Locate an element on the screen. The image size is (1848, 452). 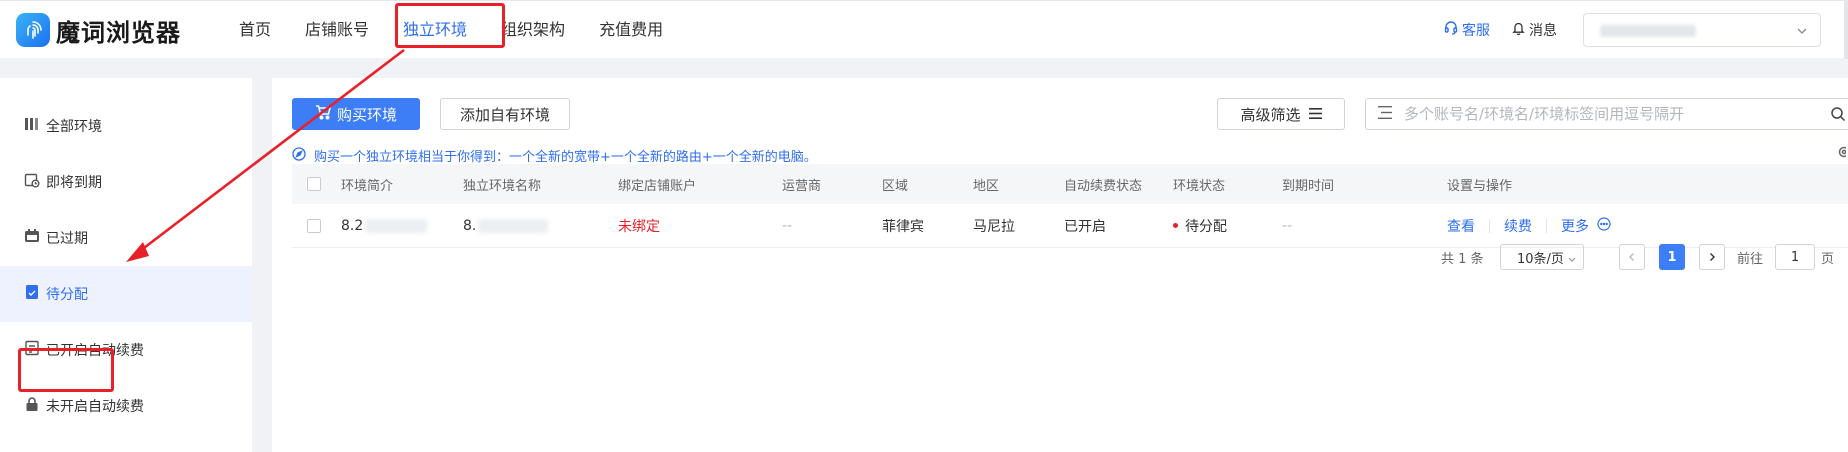
goto-page-input is located at coordinates (1795, 257).